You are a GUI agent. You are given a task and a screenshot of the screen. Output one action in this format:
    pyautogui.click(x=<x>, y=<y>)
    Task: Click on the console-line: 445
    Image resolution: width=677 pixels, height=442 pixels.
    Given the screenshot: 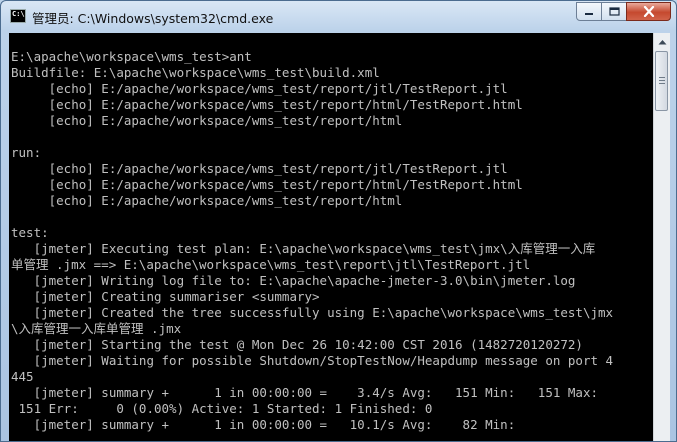 What is the action you would take?
    pyautogui.click(x=22, y=376)
    